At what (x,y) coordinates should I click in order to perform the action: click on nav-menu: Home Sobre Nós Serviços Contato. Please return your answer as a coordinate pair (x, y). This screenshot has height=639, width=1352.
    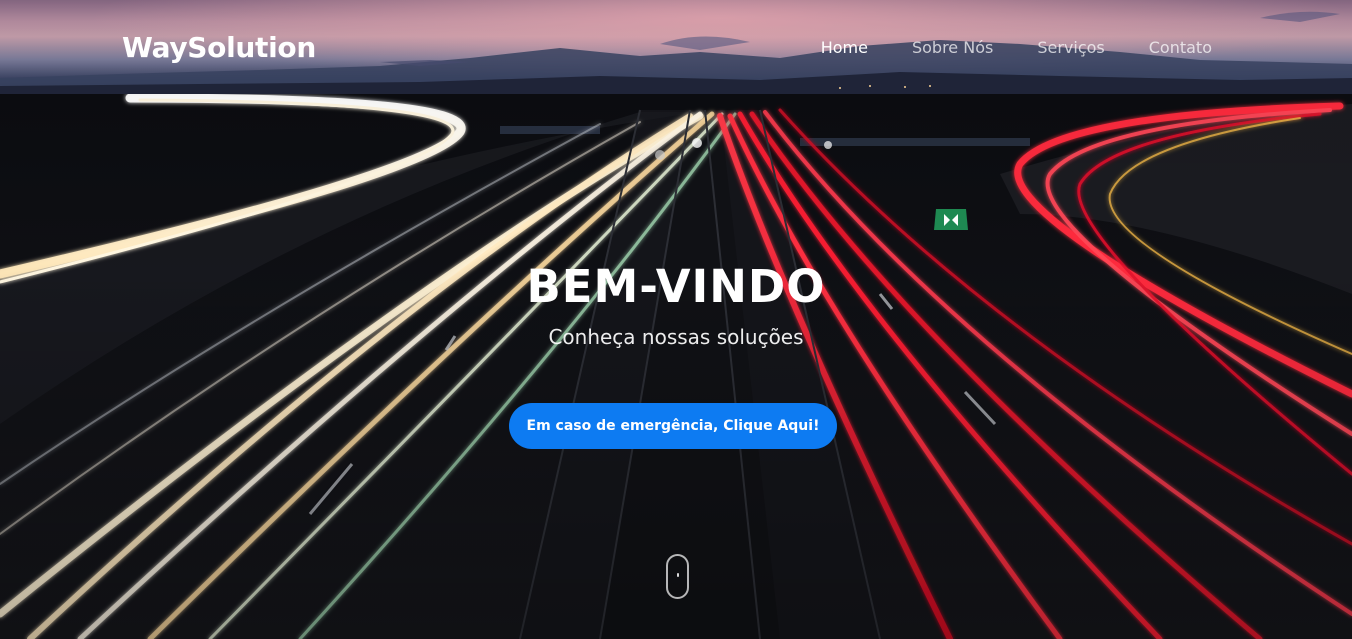
    Looking at the image, I should click on (1016, 47).